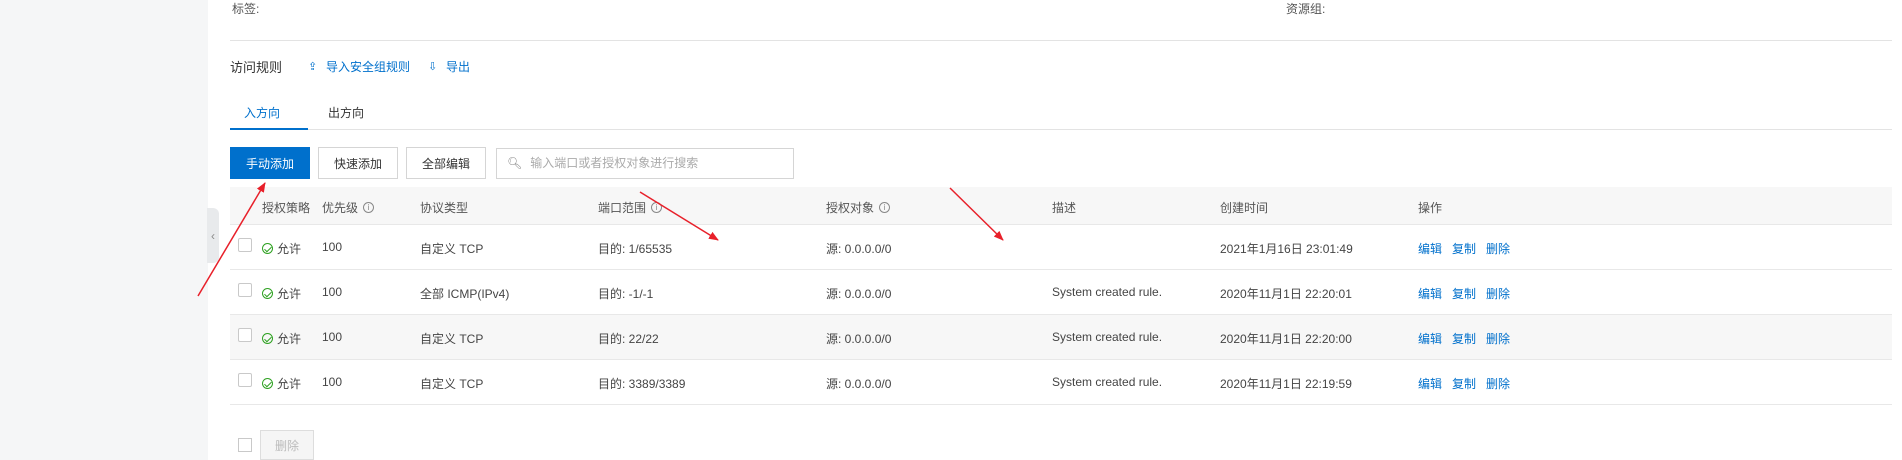 The image size is (1902, 460). What do you see at coordinates (433, 66) in the screenshot?
I see `download-icon: ⇩` at bounding box center [433, 66].